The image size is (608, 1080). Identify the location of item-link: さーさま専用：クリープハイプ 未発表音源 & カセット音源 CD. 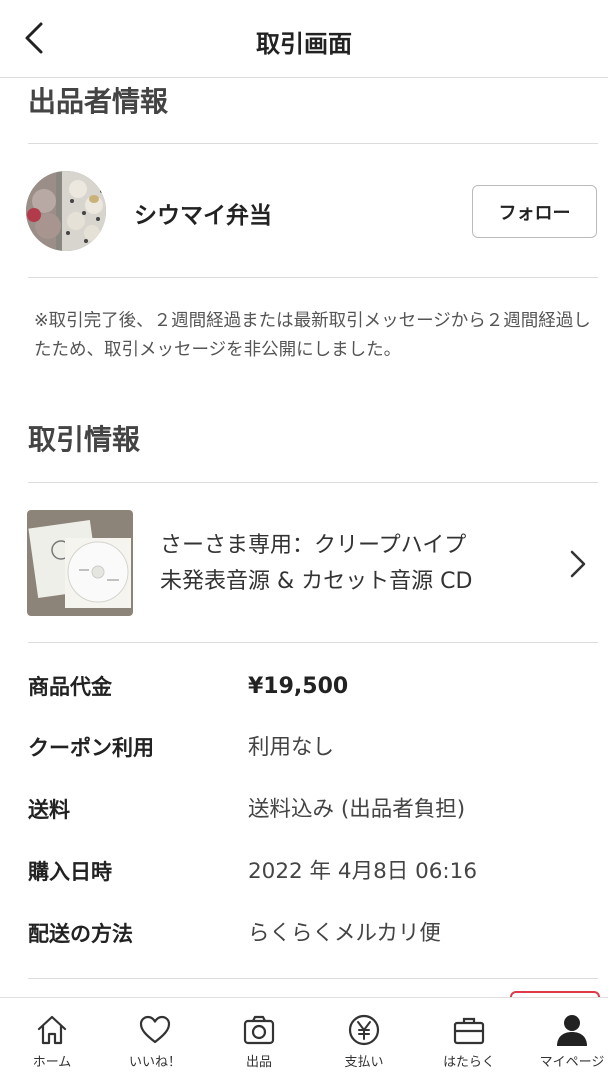
(304, 563).